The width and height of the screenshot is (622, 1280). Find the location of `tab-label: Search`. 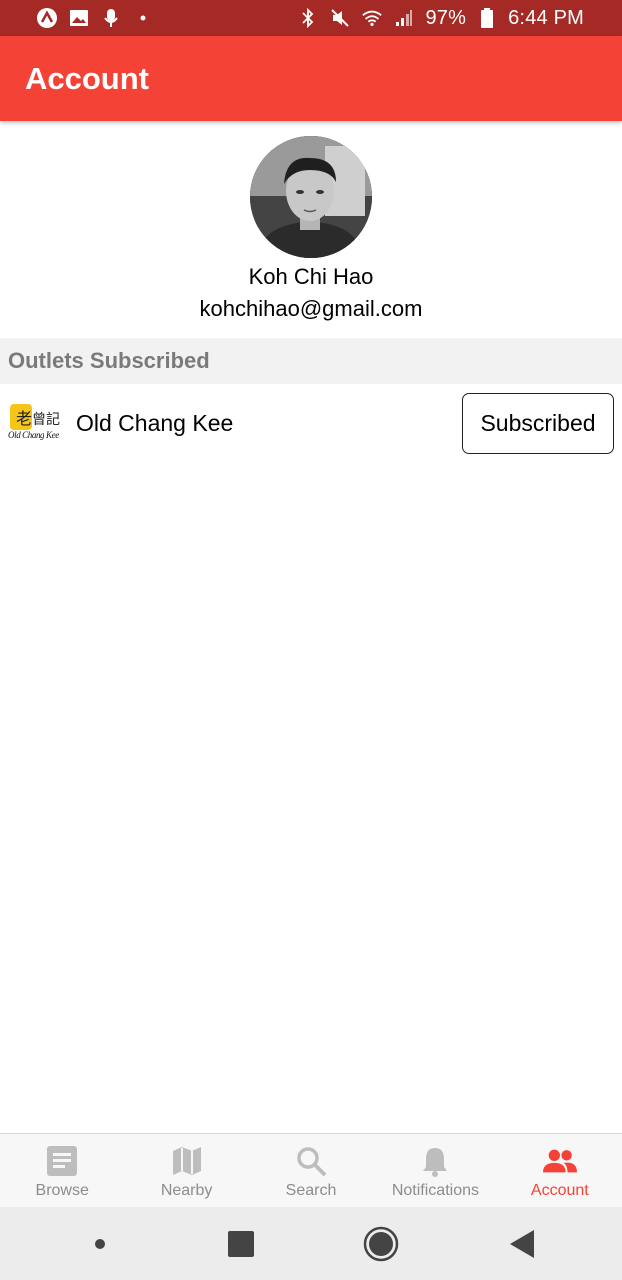

tab-label: Search is located at coordinates (311, 1190).